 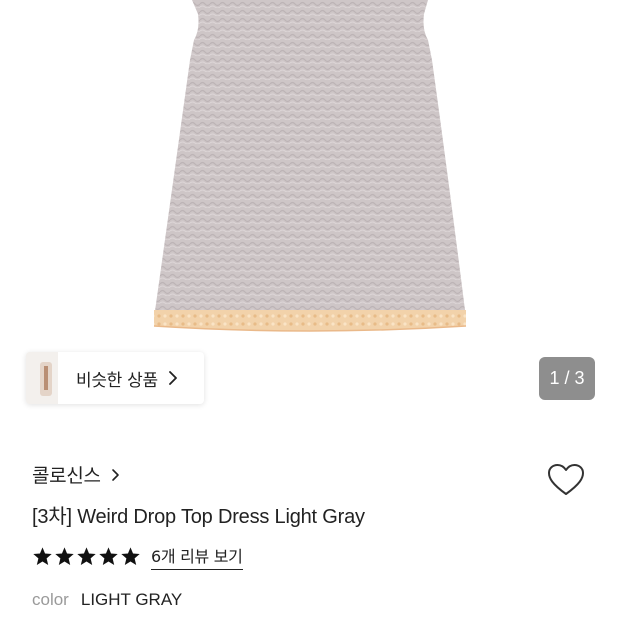 I want to click on similar-products-button: 비슷한 상품, so click(x=115, y=378).